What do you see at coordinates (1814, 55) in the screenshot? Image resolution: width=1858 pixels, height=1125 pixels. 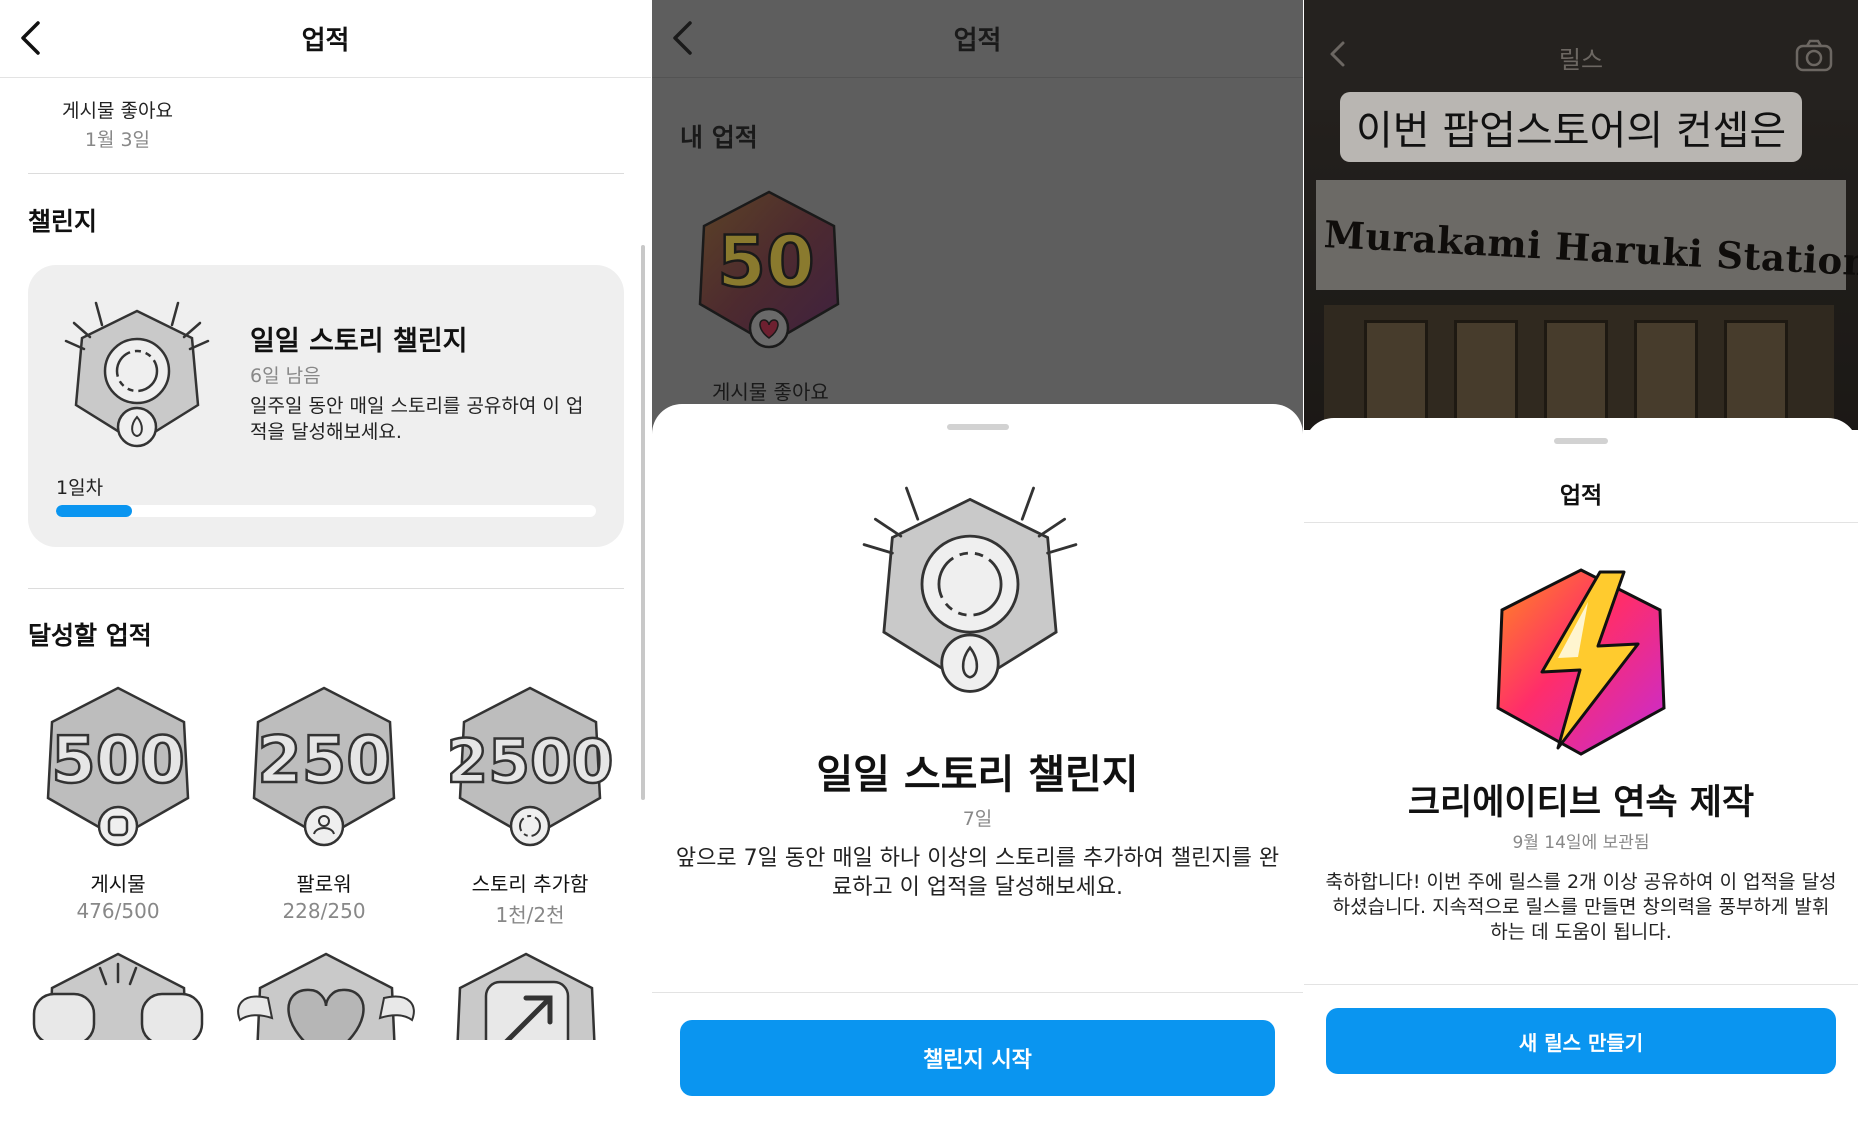 I see `camera-icon` at bounding box center [1814, 55].